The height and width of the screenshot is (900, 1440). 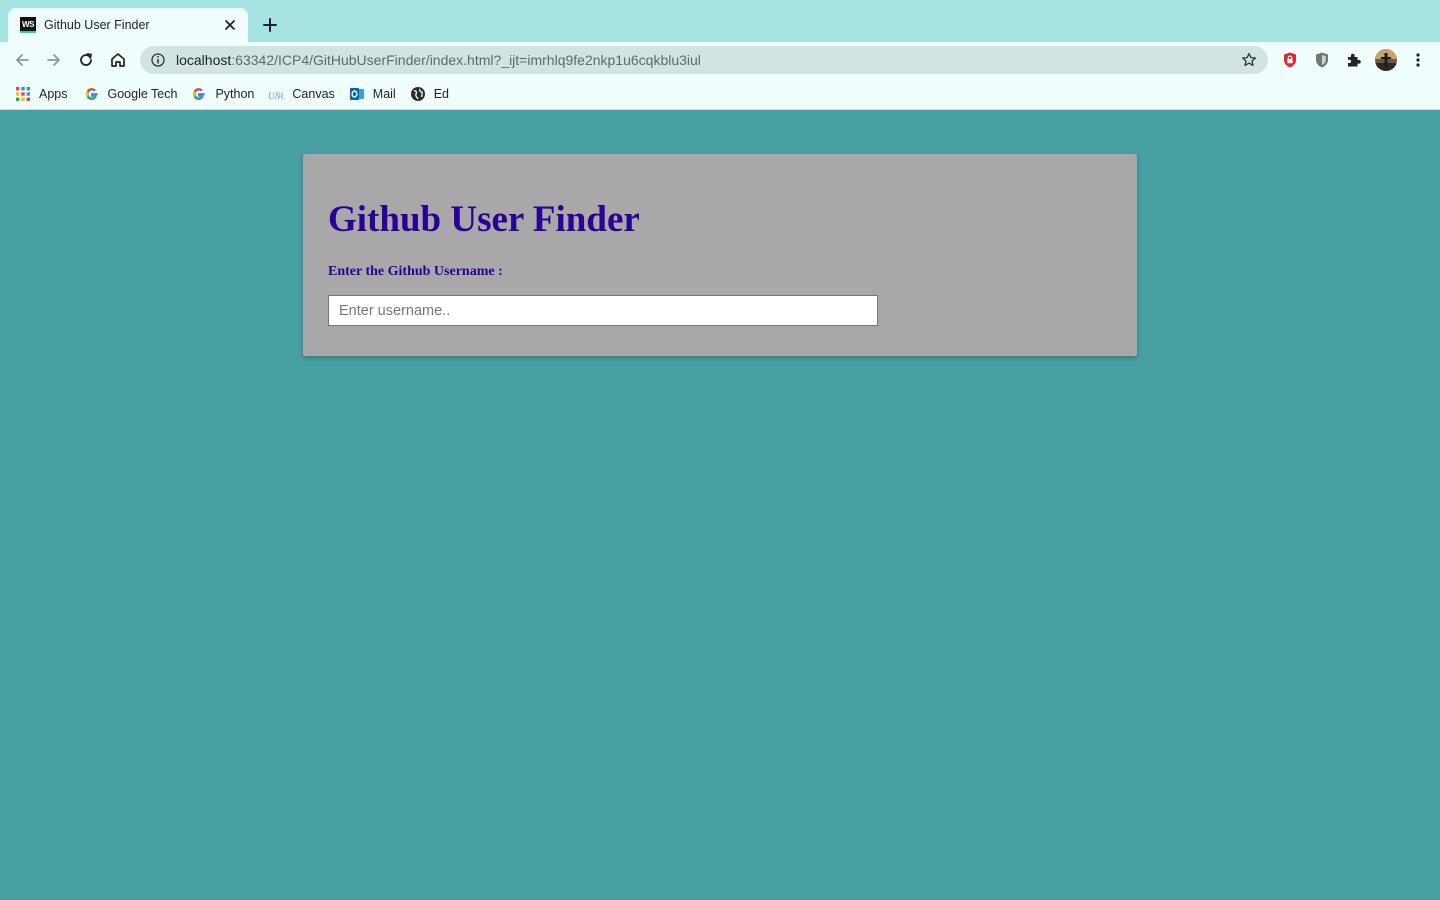 I want to click on tab-strip: WS Github User Finder, so click(x=720, y=21).